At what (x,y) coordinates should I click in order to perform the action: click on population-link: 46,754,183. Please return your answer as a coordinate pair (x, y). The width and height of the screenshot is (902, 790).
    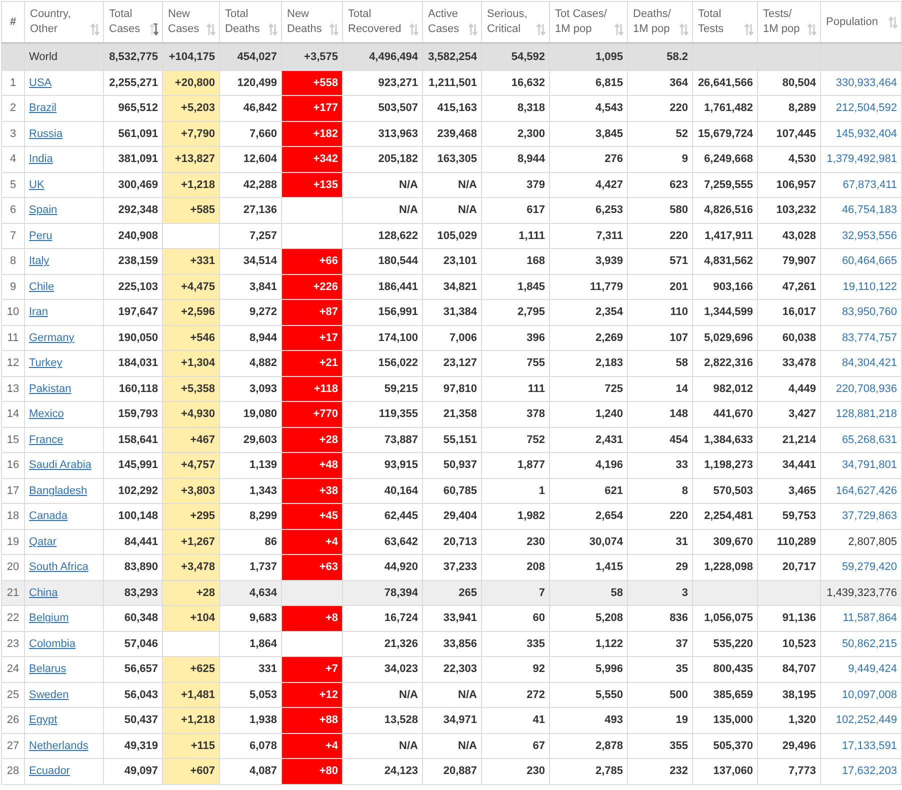
    Looking at the image, I should click on (861, 210).